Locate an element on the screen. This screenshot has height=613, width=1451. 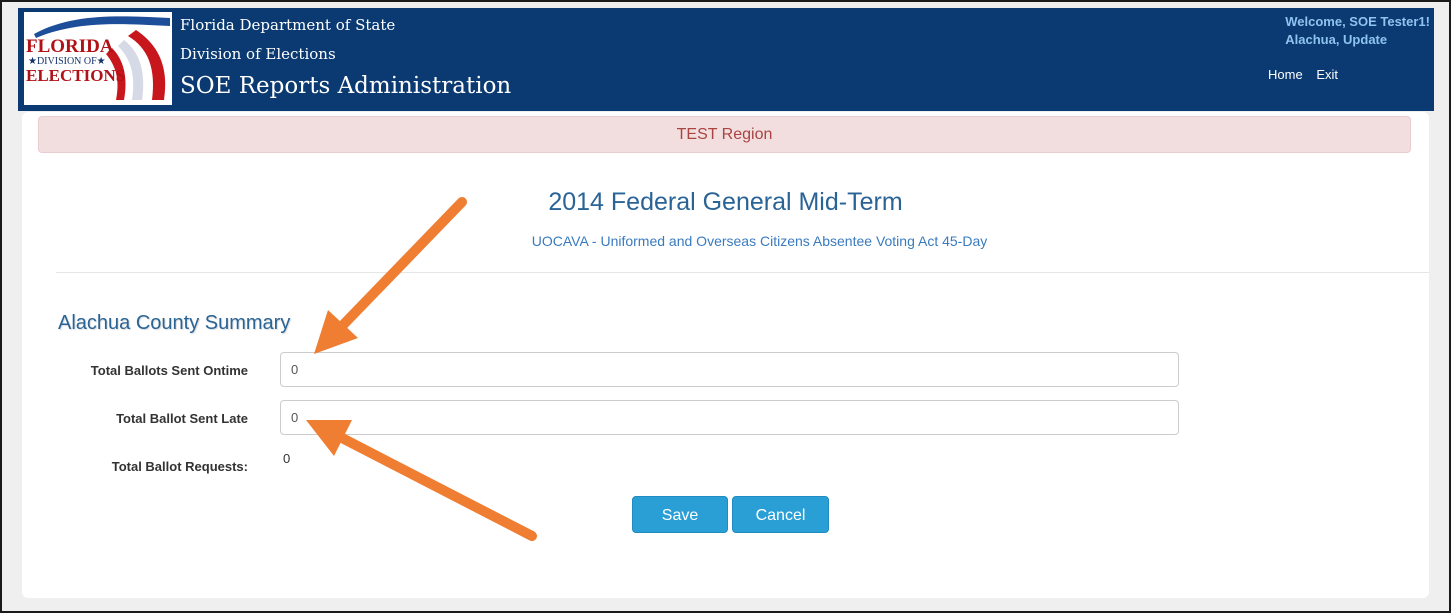
ballots-late-label: Total Ballot Sent Late is located at coordinates (182, 418).